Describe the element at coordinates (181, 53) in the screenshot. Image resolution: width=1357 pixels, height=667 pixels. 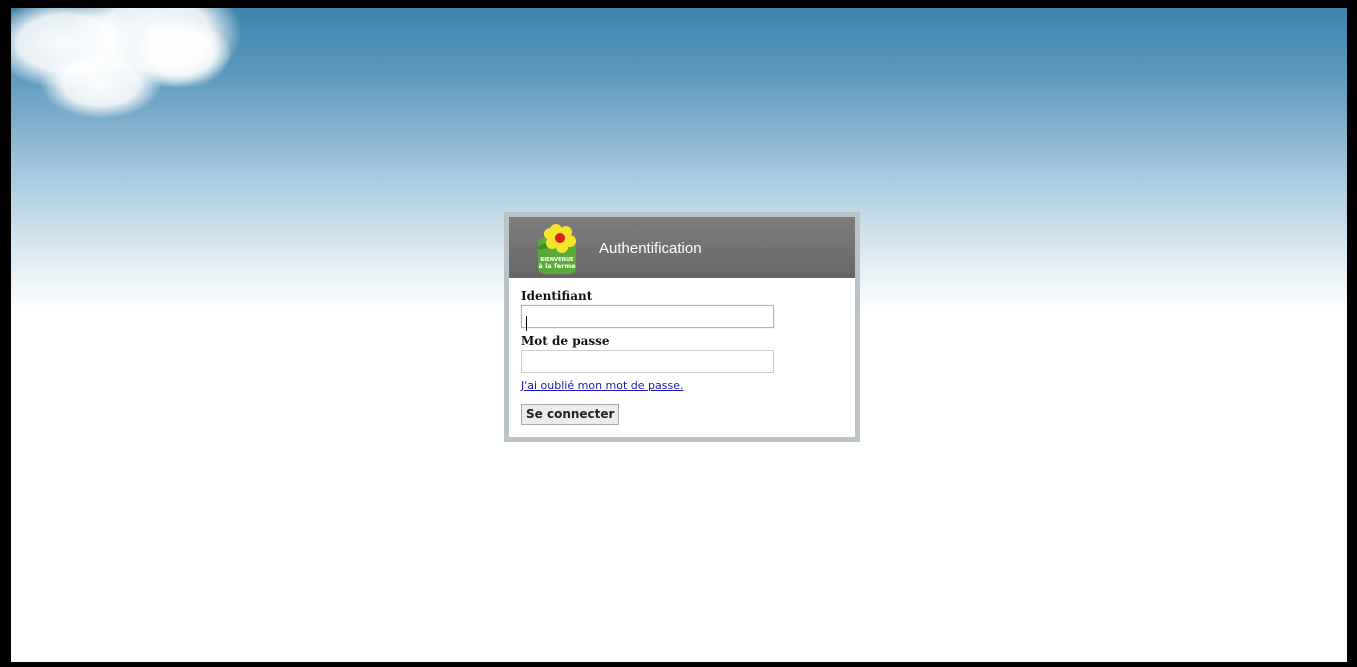
I see `cloud-decoration` at that location.